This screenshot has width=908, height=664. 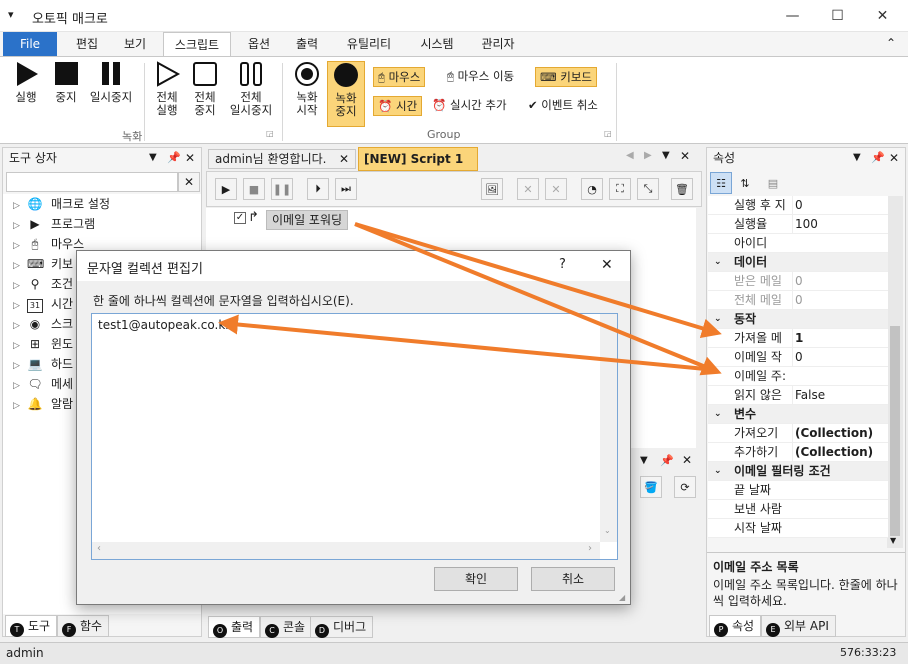 What do you see at coordinates (798, 243) in the screenshot?
I see `property-row: 아이디` at bounding box center [798, 243].